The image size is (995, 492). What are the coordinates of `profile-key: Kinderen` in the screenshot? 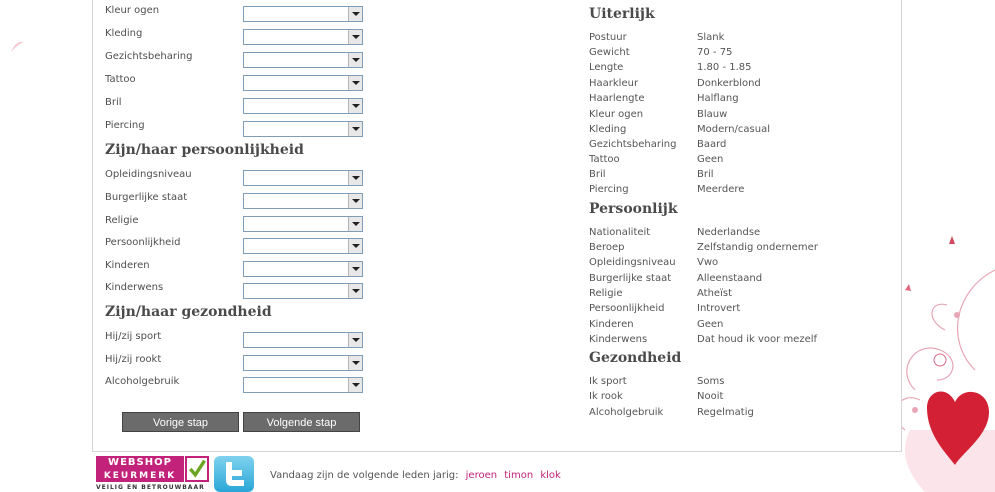 It's located at (611, 324).